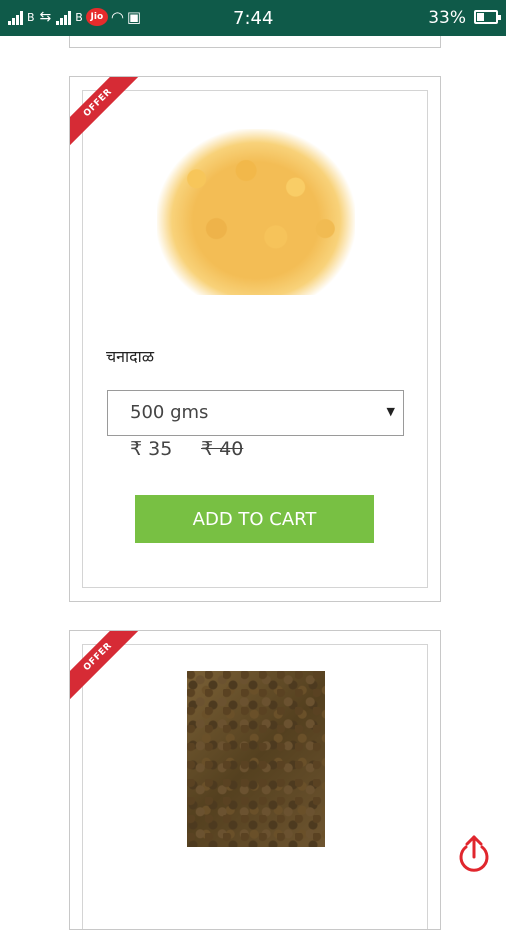 This screenshot has width=506, height=930. I want to click on previous-product-card, so click(255, 42).